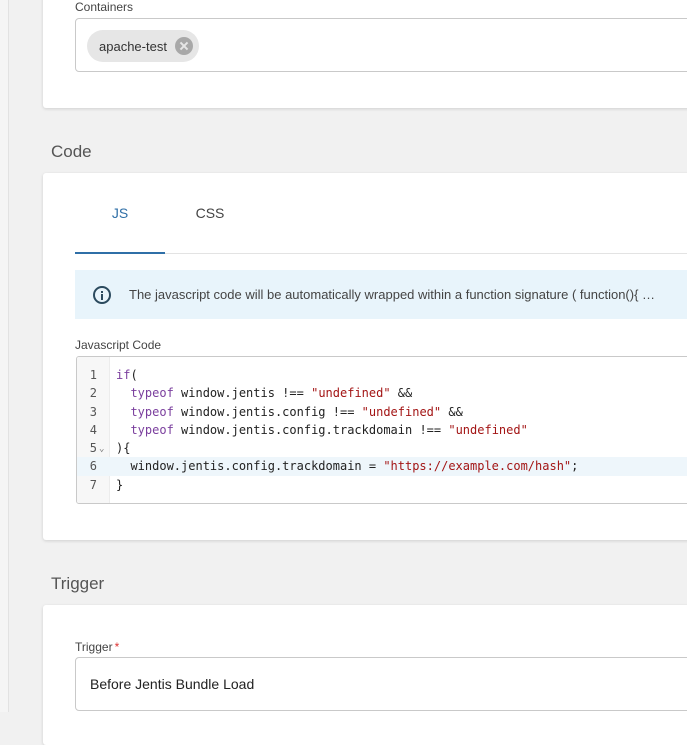 The height and width of the screenshot is (745, 687). Describe the element at coordinates (71, 151) in the screenshot. I see `code-section-title: Code` at that location.